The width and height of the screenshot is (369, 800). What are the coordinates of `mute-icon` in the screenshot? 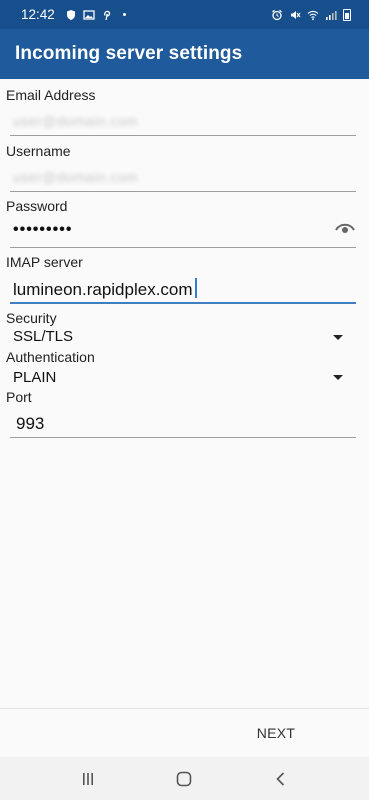 It's located at (295, 15).